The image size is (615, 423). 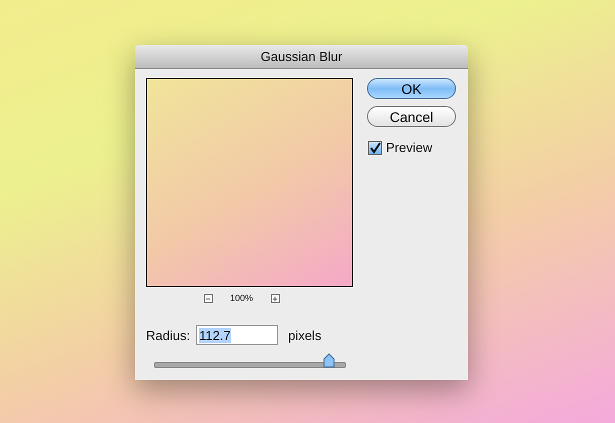 What do you see at coordinates (301, 56) in the screenshot?
I see `window-title: Gaussian Blur` at bounding box center [301, 56].